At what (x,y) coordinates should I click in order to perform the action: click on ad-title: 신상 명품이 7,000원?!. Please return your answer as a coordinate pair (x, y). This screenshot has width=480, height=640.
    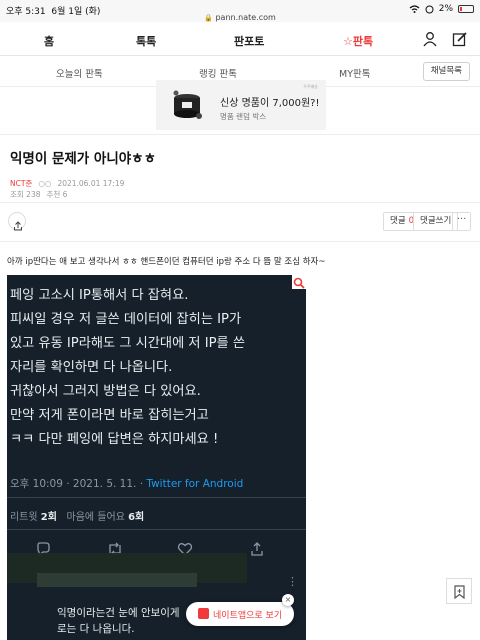
    Looking at the image, I should click on (270, 103).